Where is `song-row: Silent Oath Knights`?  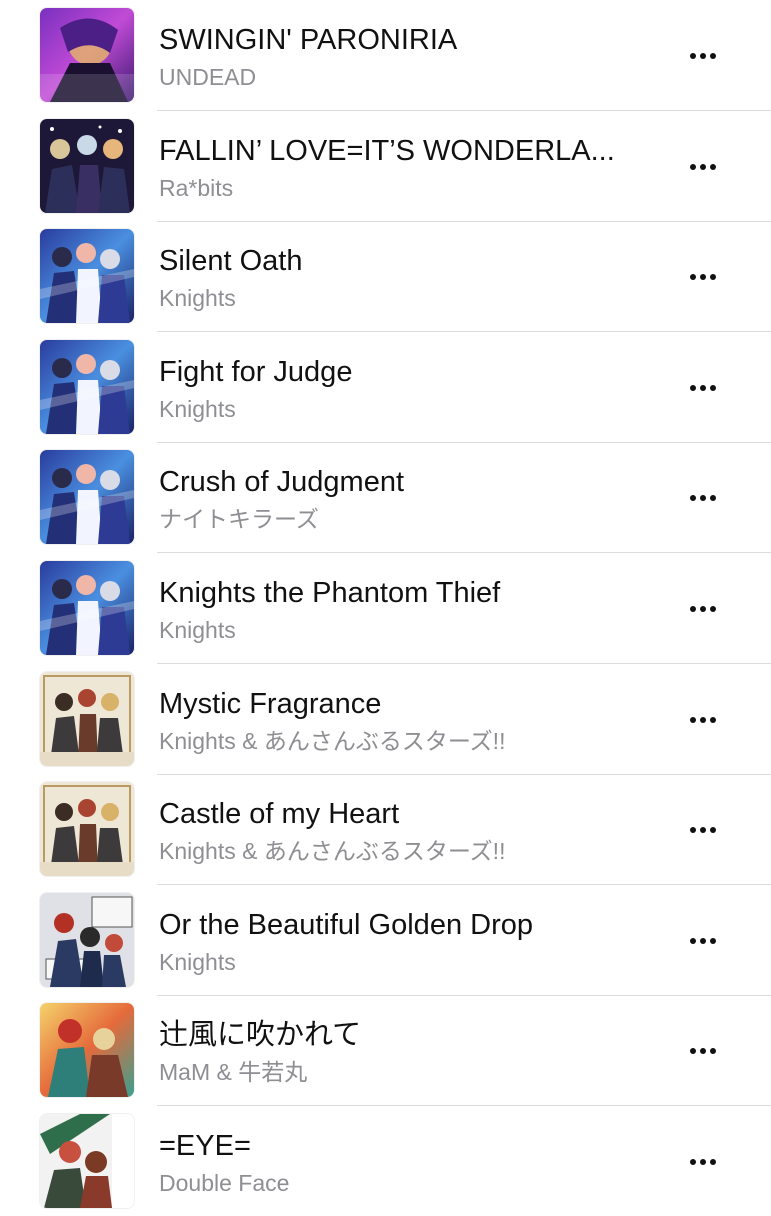 song-row: Silent Oath Knights is located at coordinates (385, 276).